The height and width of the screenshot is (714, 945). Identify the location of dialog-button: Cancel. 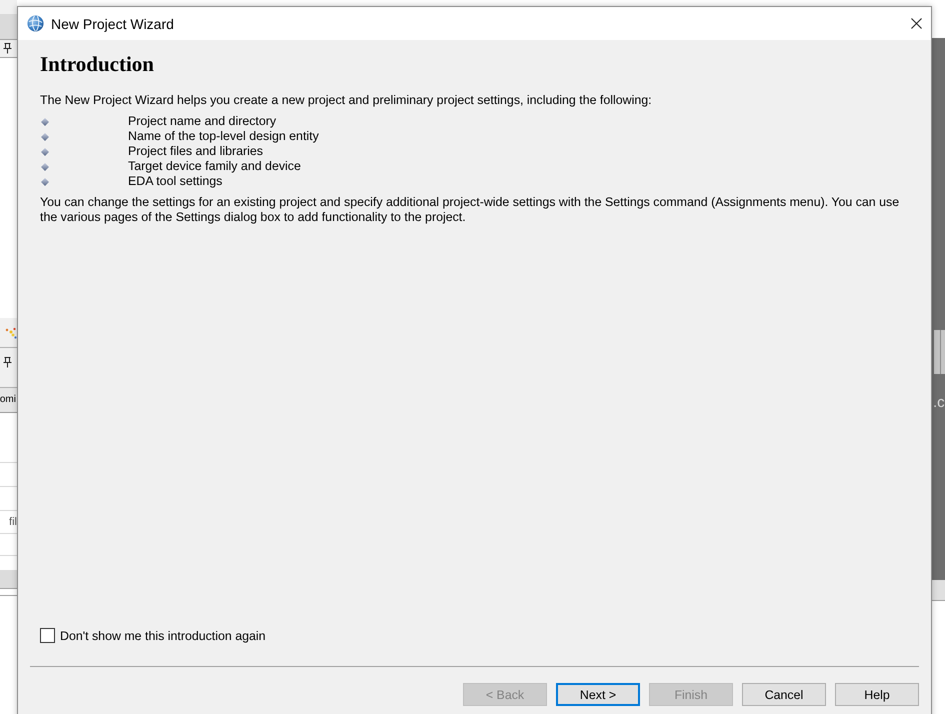
(784, 694).